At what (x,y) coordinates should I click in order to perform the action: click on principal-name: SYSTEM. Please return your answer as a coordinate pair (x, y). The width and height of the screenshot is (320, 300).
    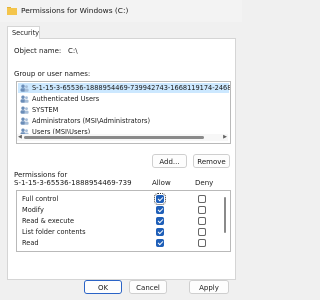
    Looking at the image, I should click on (45, 110).